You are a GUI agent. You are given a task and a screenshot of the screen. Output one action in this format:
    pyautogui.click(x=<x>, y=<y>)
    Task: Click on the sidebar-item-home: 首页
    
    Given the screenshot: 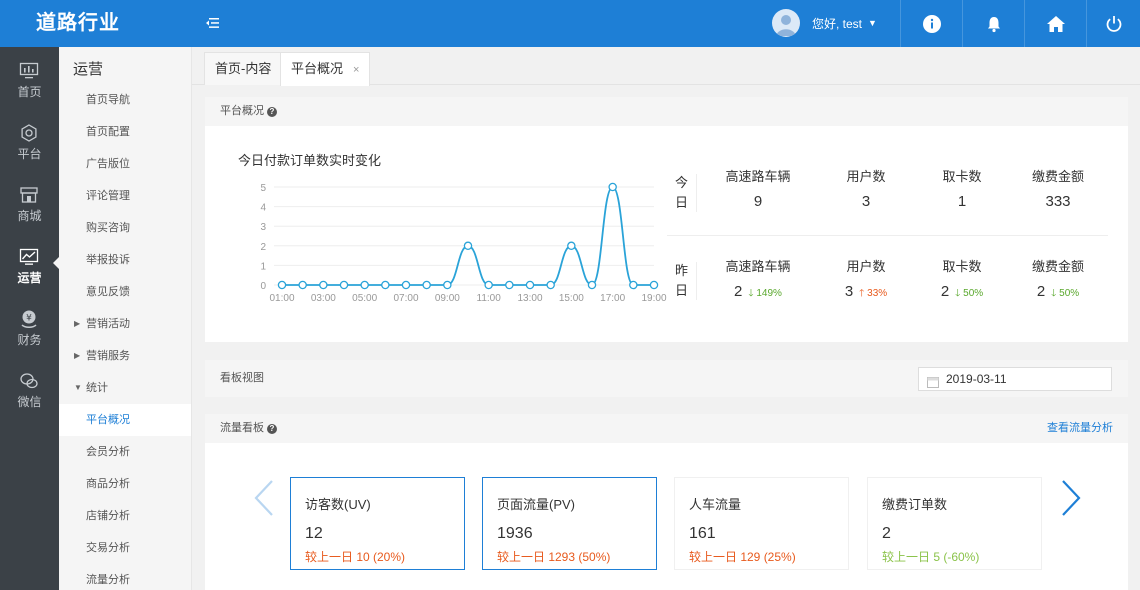 What is the action you would take?
    pyautogui.click(x=29, y=78)
    